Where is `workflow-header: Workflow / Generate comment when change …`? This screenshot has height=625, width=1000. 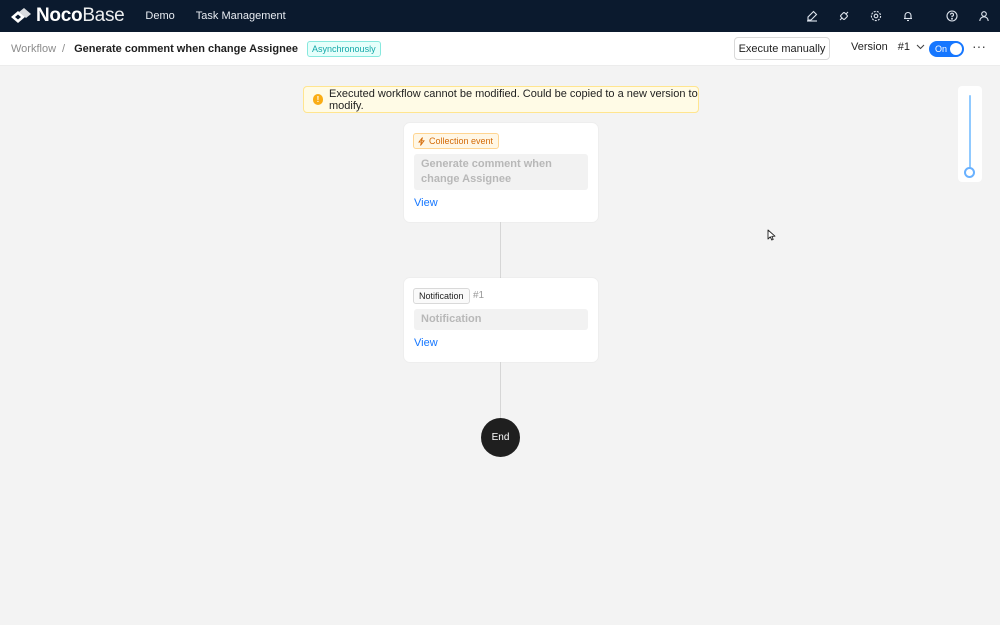 workflow-header: Workflow / Generate comment when change … is located at coordinates (500, 49).